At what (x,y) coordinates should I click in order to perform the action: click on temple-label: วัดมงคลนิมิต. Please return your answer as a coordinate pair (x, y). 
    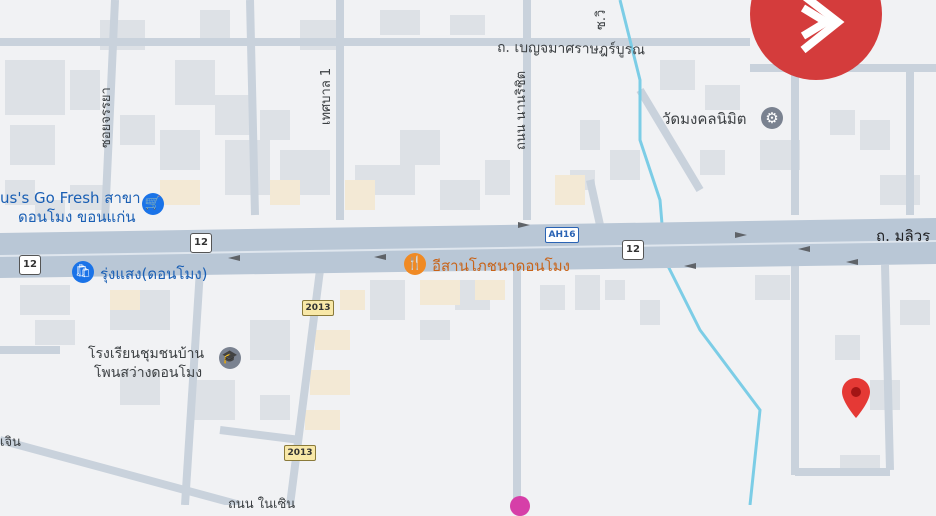
    Looking at the image, I should click on (704, 119).